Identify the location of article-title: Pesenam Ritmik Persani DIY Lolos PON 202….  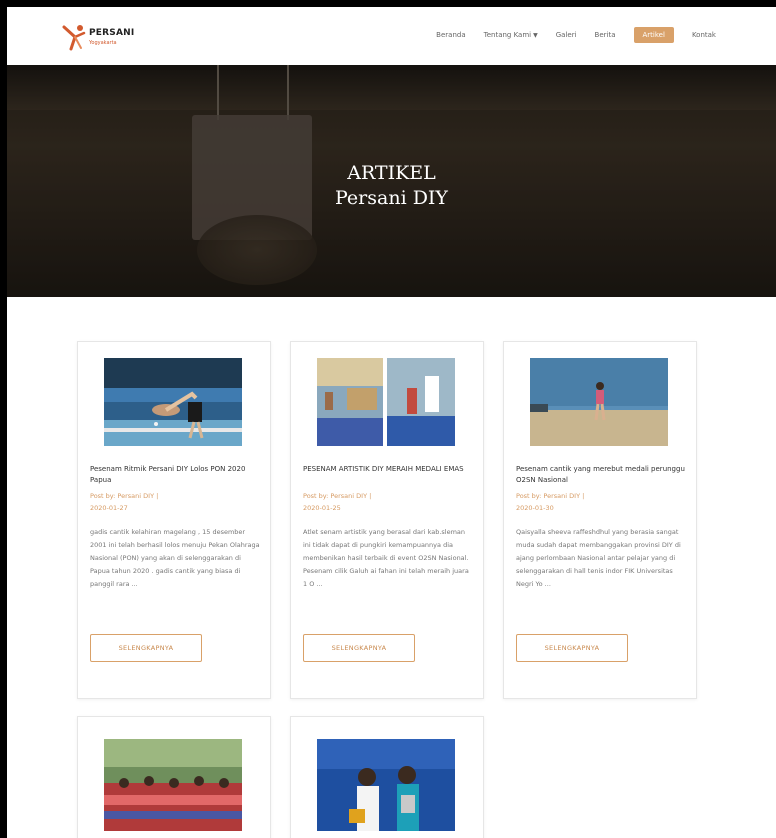
(175, 475).